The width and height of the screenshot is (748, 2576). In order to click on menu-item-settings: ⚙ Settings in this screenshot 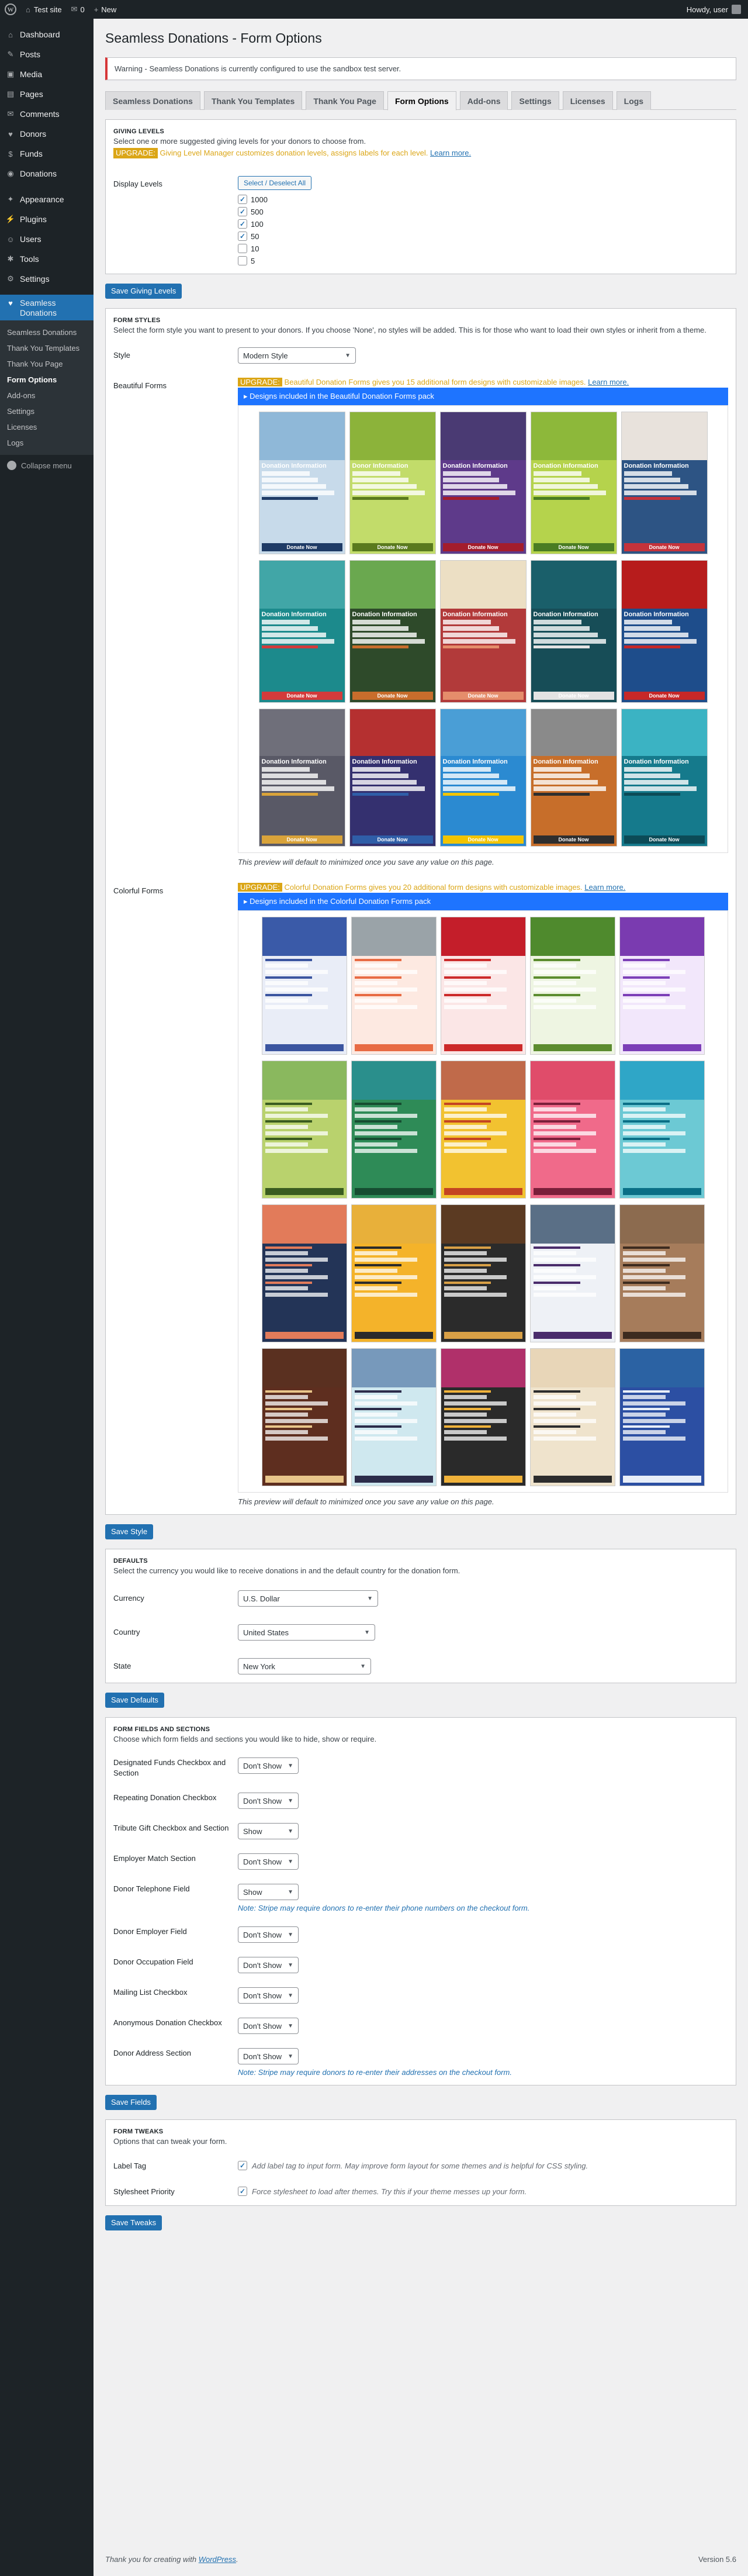, I will do `click(47, 279)`.